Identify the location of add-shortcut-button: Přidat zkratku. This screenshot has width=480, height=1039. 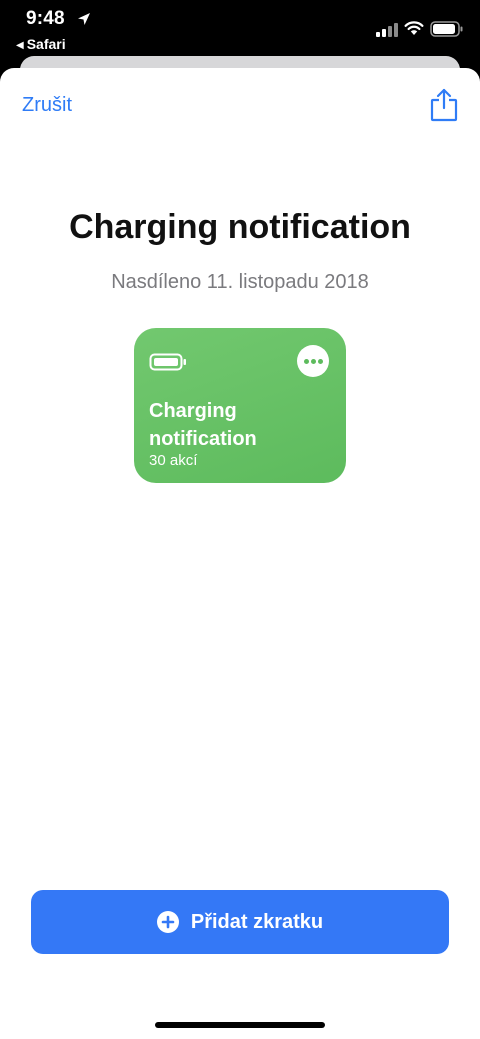
(240, 922).